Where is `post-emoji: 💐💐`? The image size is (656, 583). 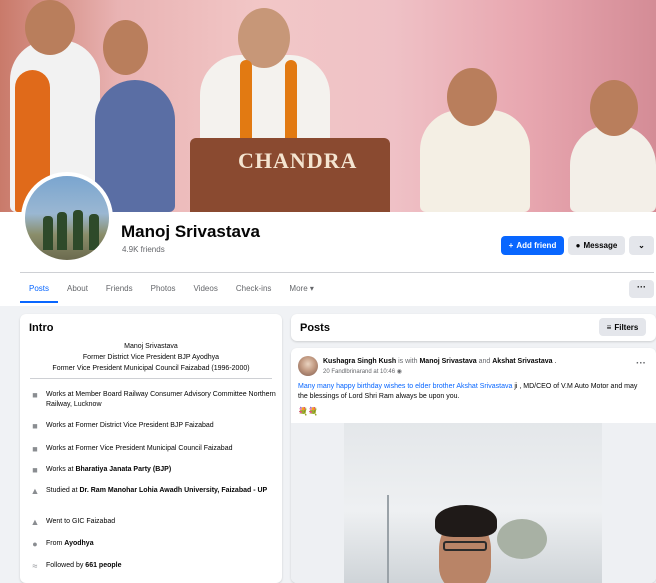 post-emoji: 💐💐 is located at coordinates (308, 411).